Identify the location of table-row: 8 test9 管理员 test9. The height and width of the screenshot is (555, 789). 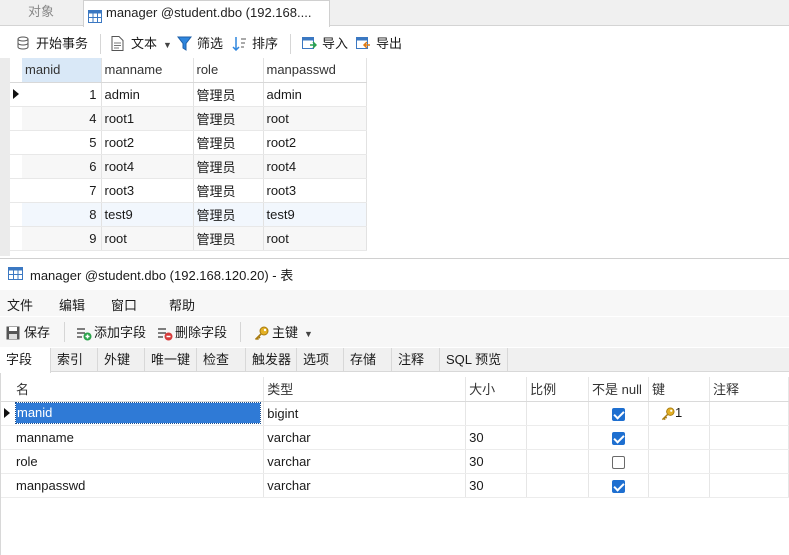
(188, 214).